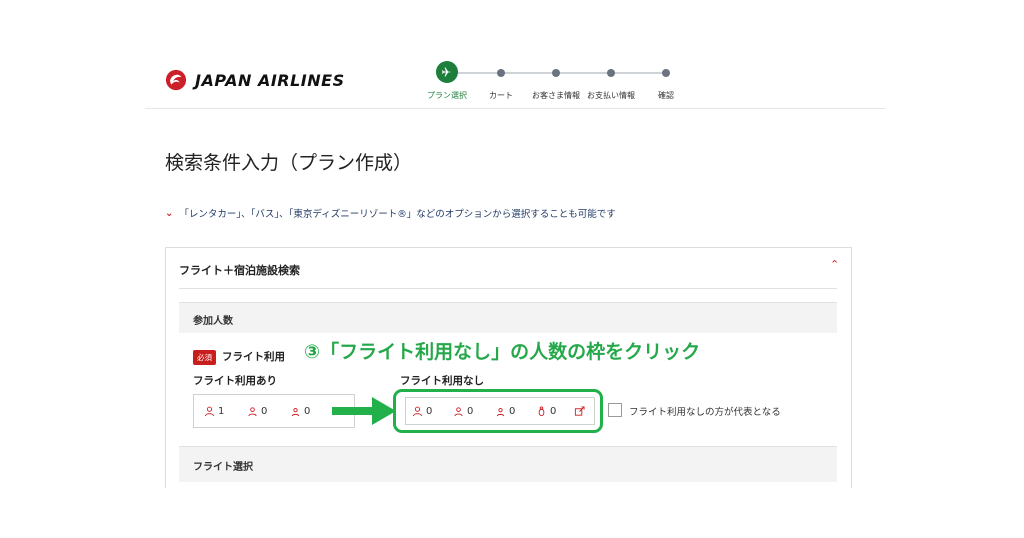 The image size is (1024, 538). I want to click on representative-checkbox, so click(615, 410).